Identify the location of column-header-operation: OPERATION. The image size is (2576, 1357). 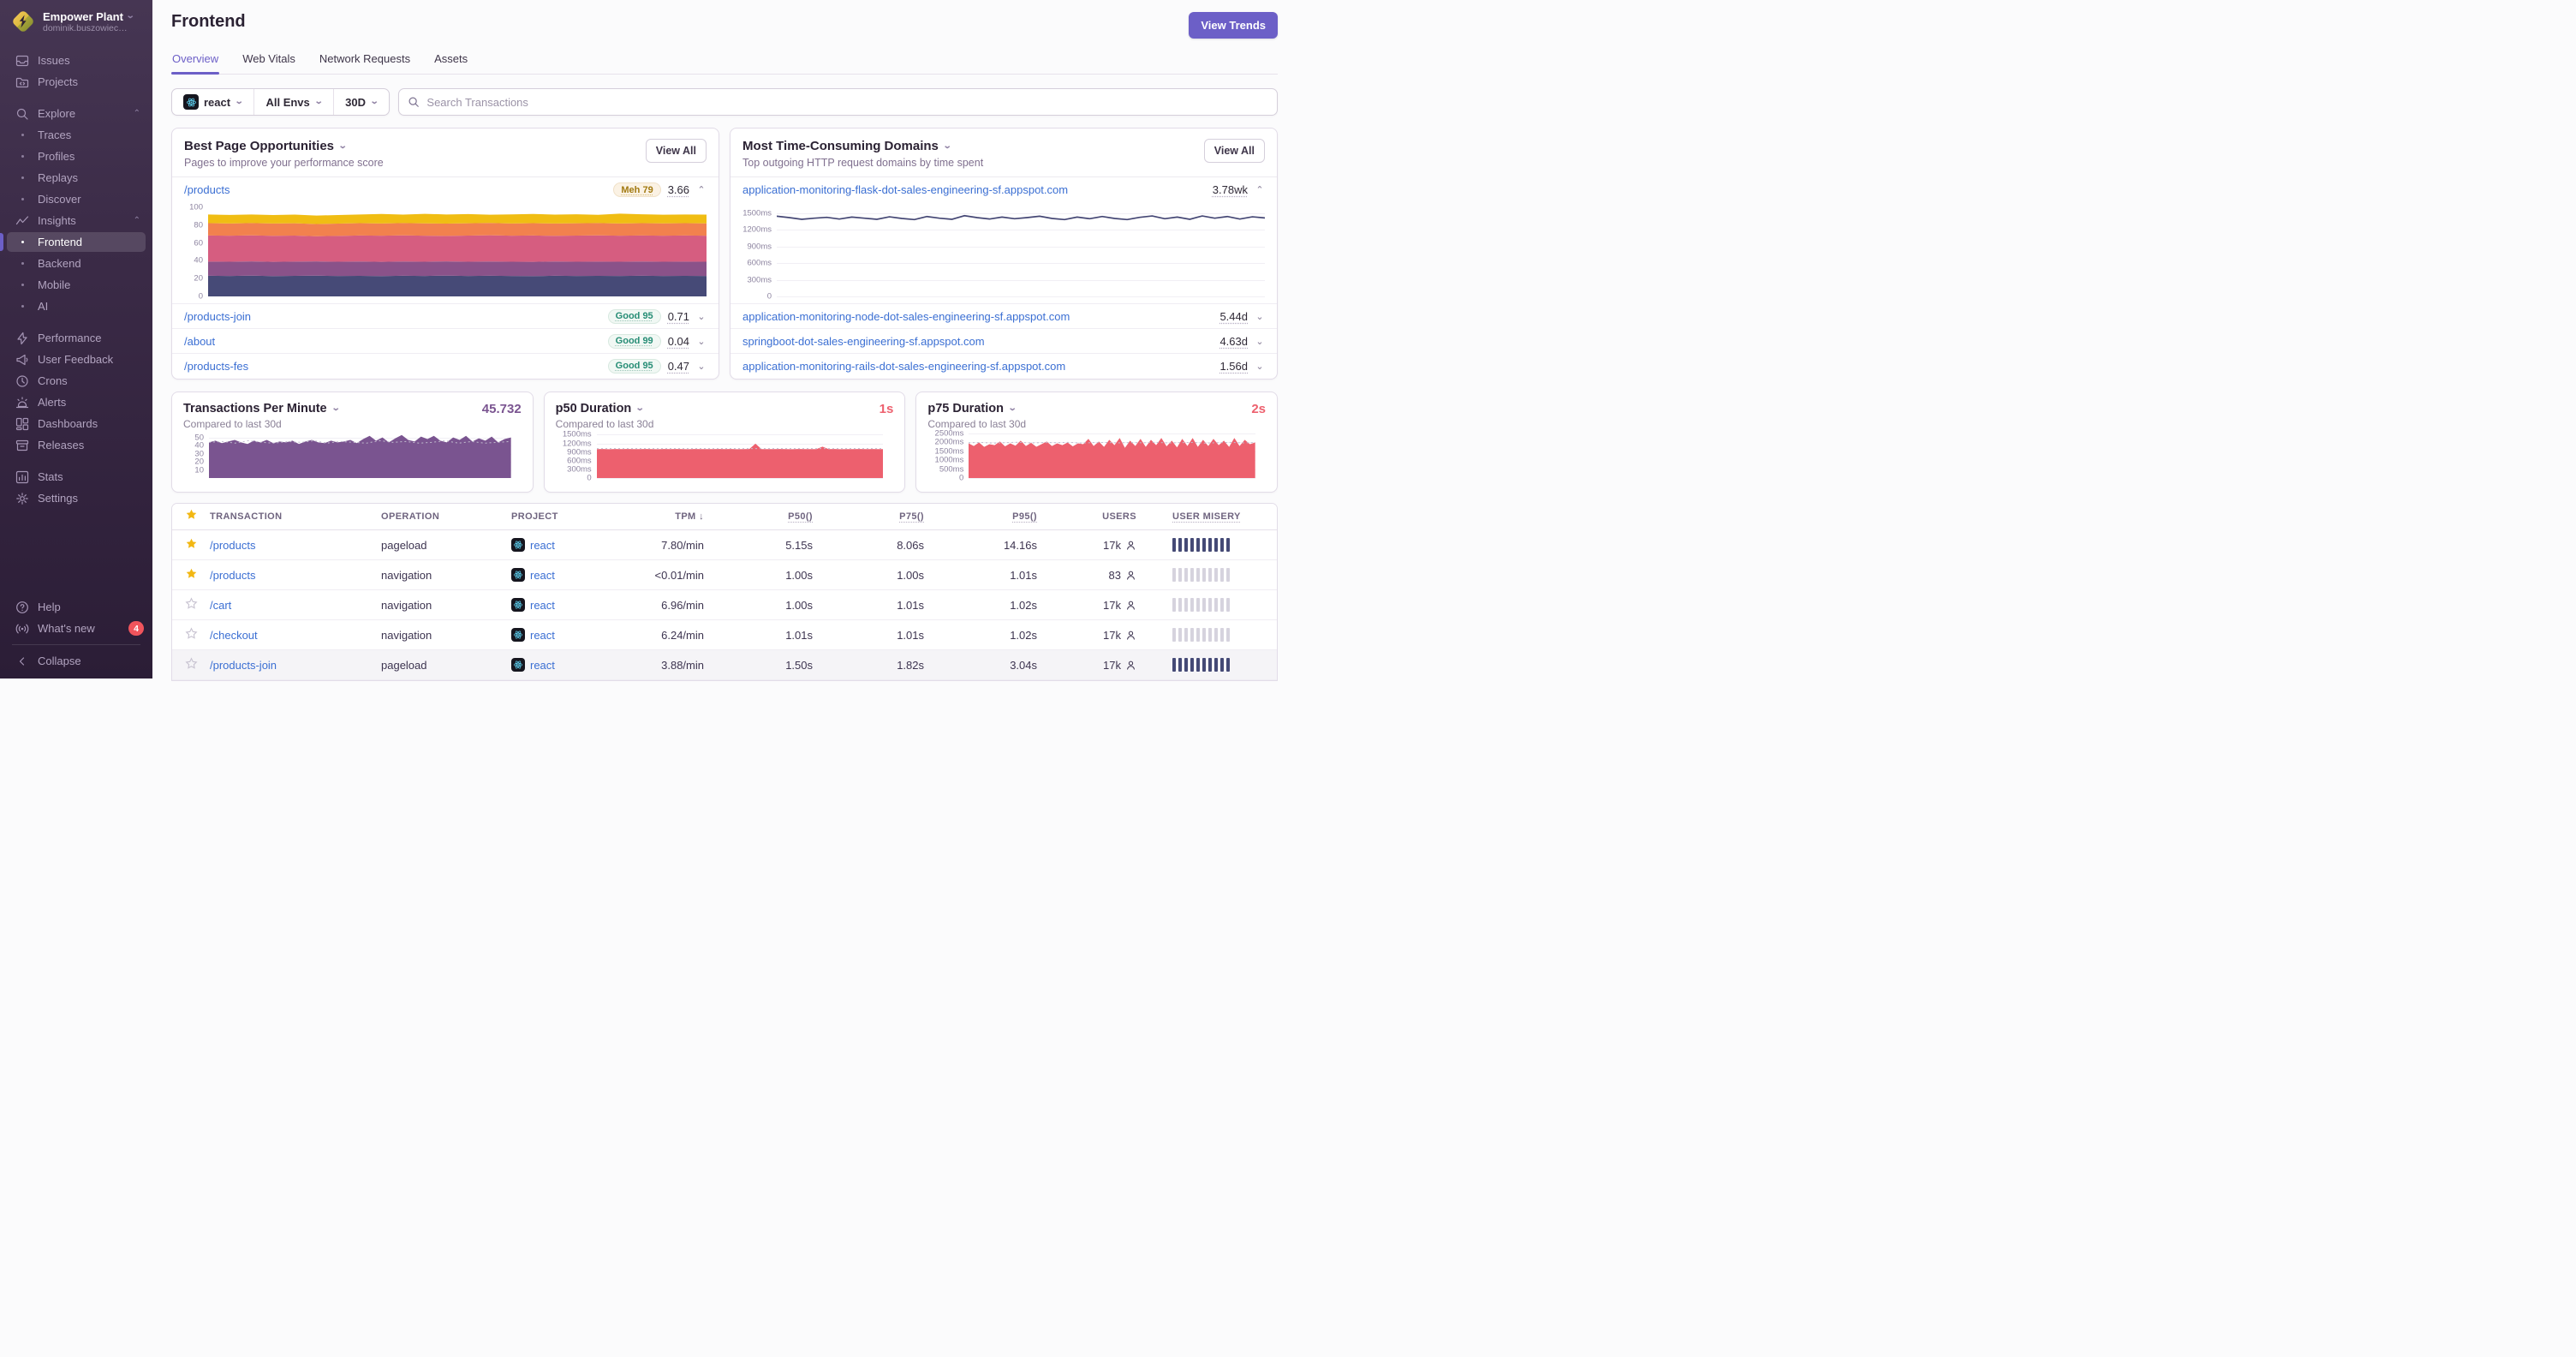
(446, 516).